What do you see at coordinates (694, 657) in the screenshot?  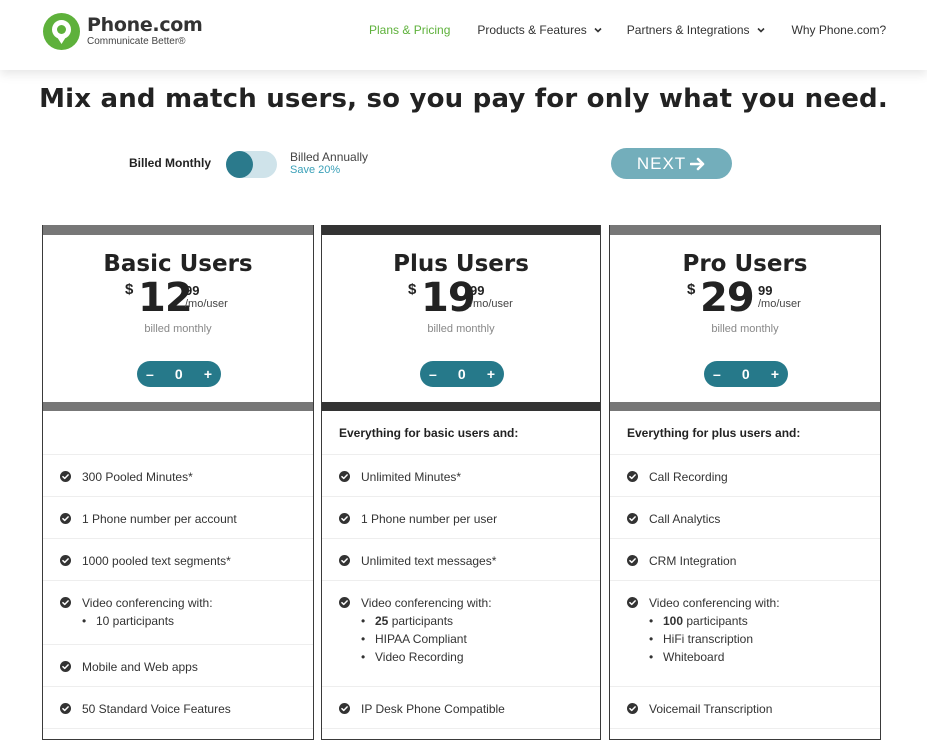 I see `feature-subitem-text: Whiteboard` at bounding box center [694, 657].